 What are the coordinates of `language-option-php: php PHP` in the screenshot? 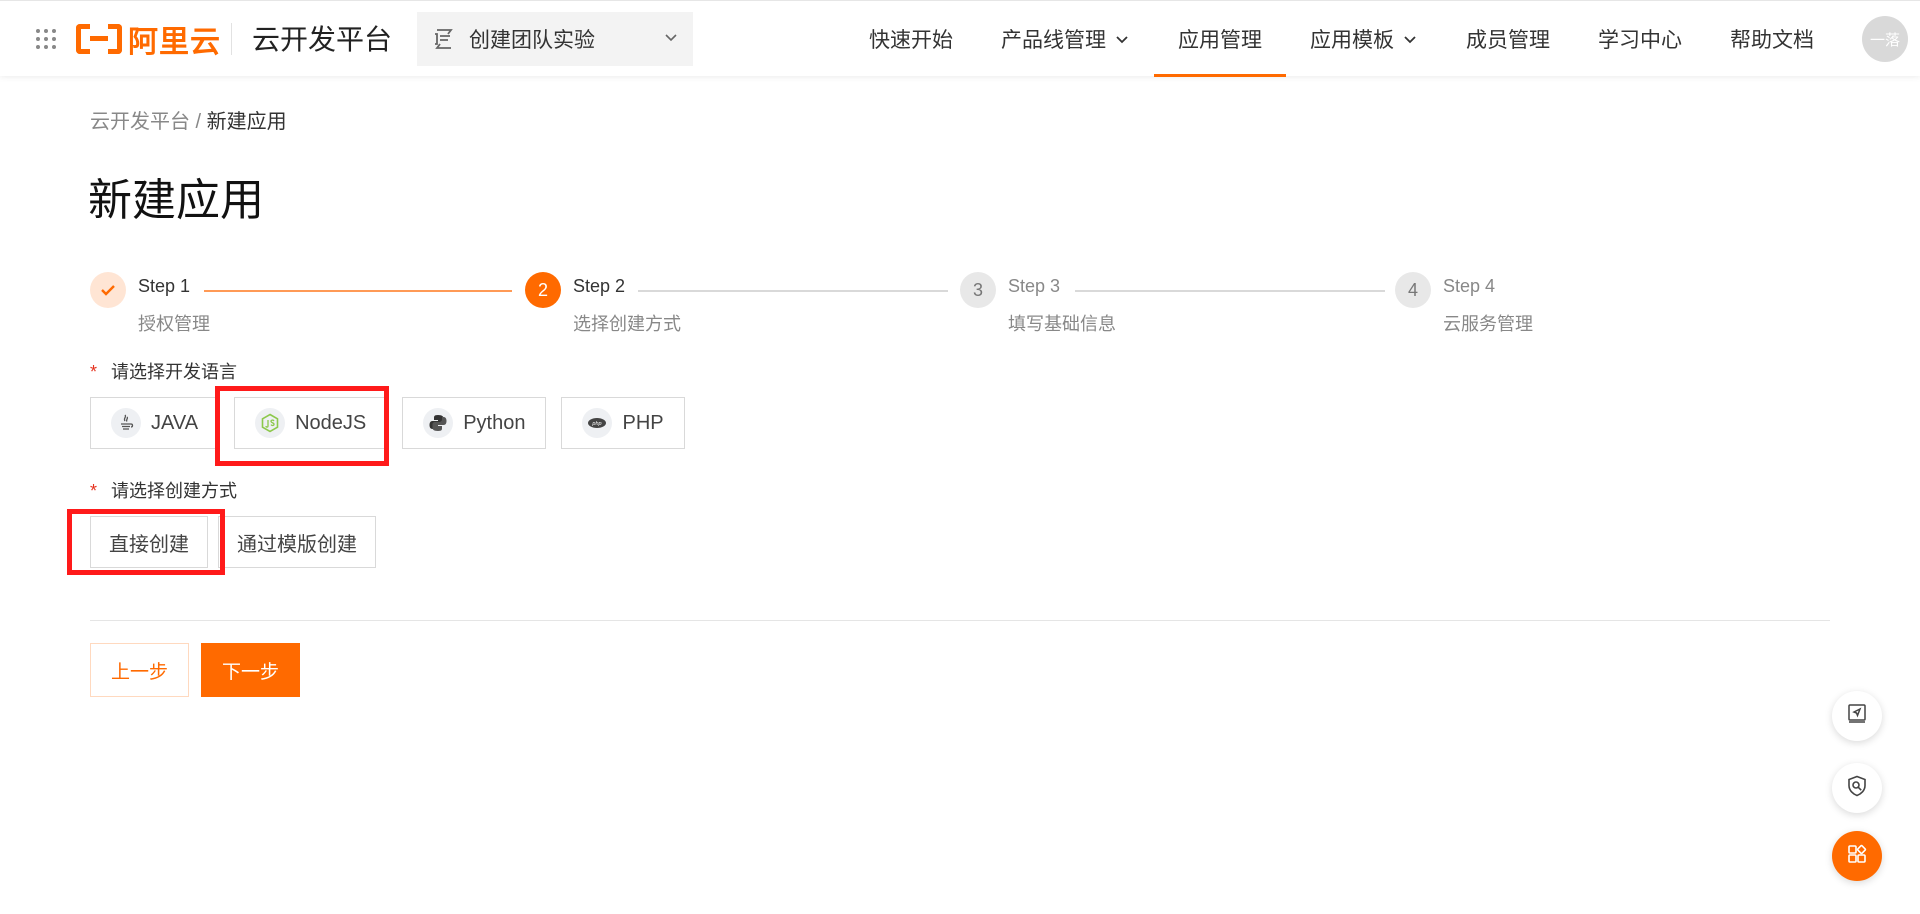 It's located at (623, 423).